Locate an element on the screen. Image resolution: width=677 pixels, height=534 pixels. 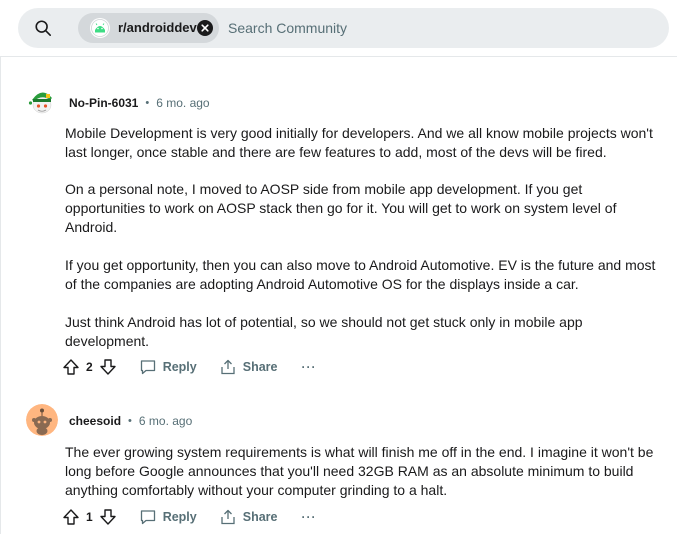
thread-line is located at coordinates (0, 295).